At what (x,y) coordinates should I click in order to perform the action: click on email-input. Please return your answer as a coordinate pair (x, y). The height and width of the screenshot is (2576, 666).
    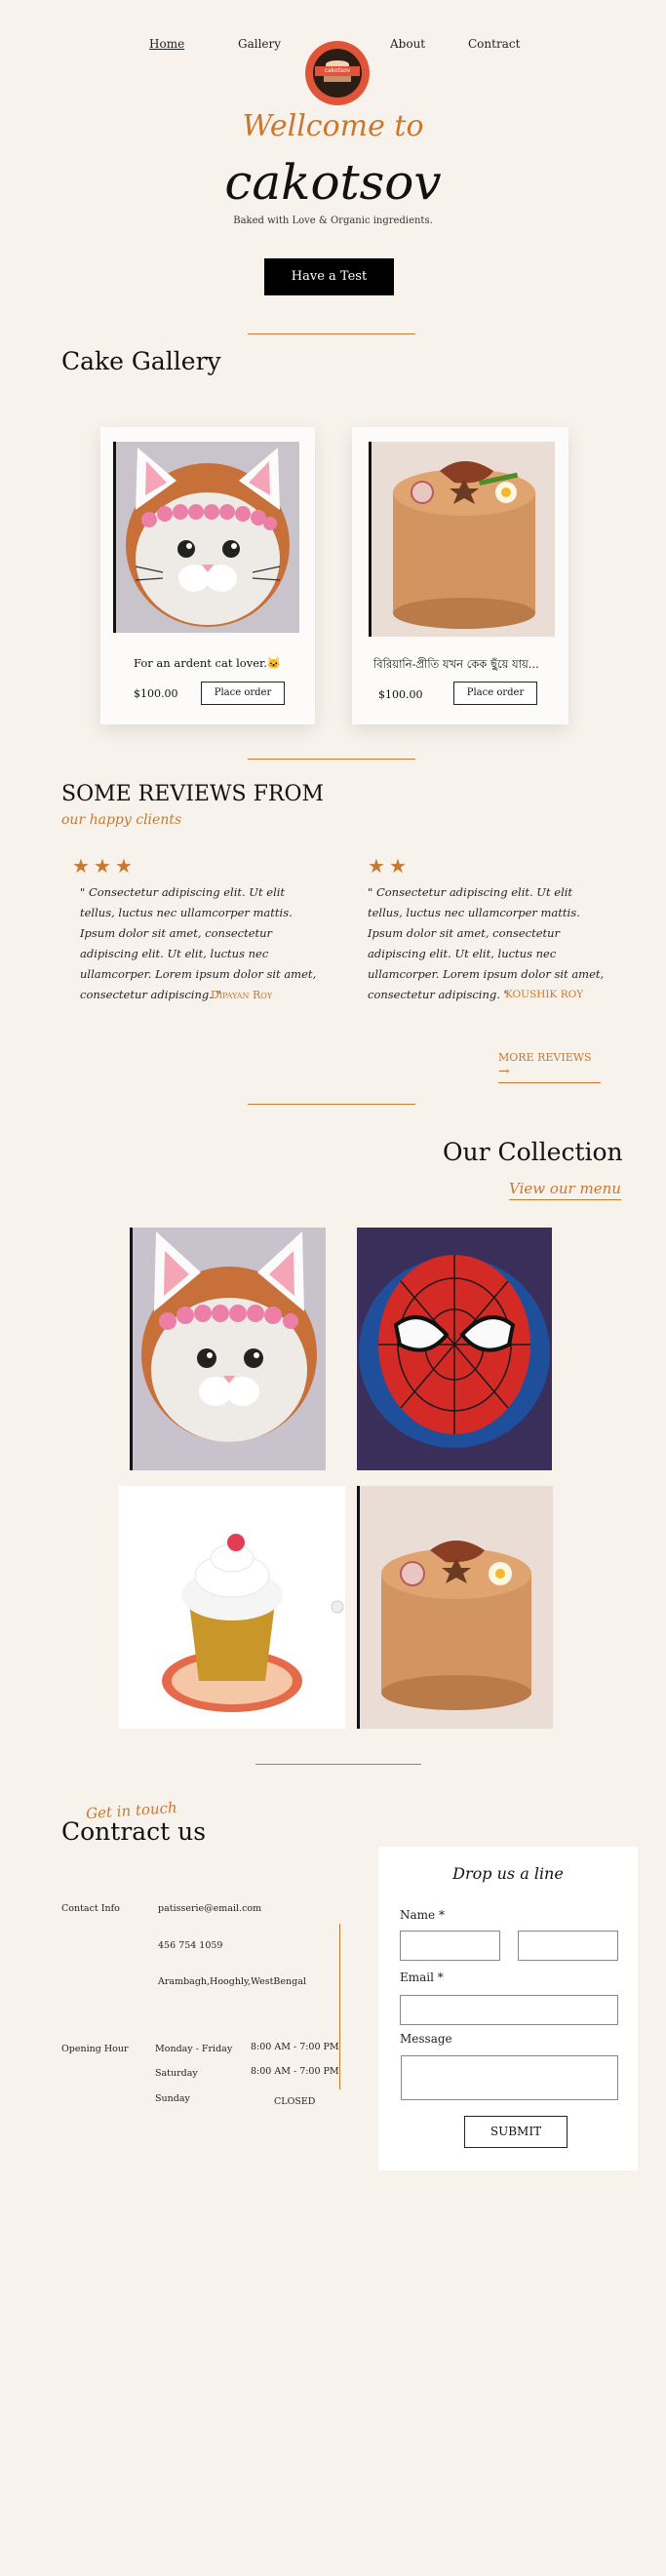
    Looking at the image, I should click on (509, 2010).